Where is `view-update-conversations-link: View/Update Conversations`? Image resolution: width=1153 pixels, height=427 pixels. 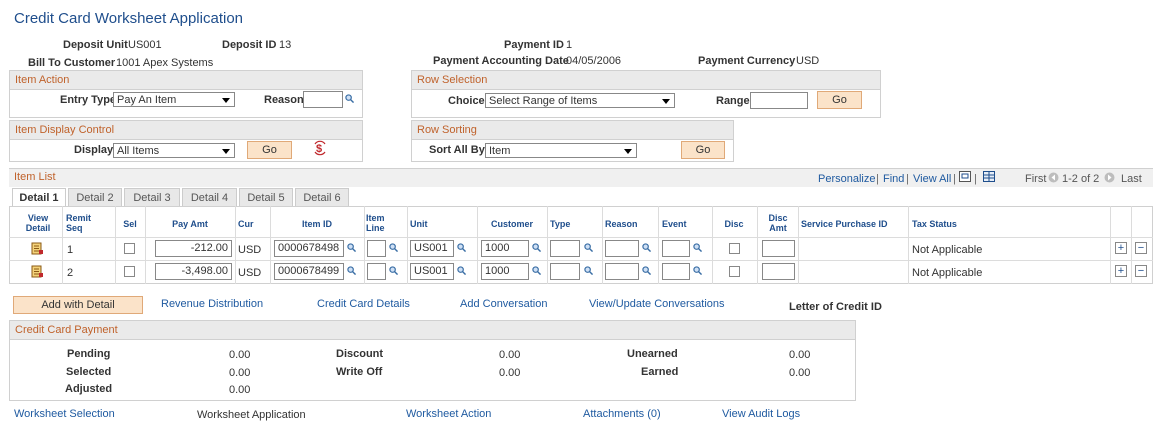 view-update-conversations-link: View/Update Conversations is located at coordinates (657, 304).